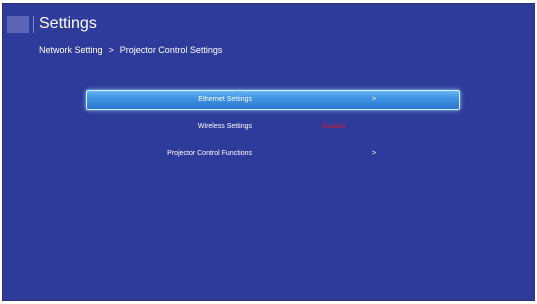 This screenshot has height=304, width=537. I want to click on title-block-icon, so click(18, 24).